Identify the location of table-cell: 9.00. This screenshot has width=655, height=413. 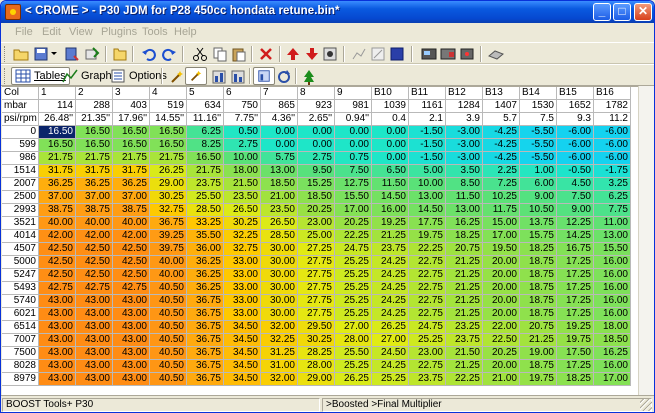
(575, 210).